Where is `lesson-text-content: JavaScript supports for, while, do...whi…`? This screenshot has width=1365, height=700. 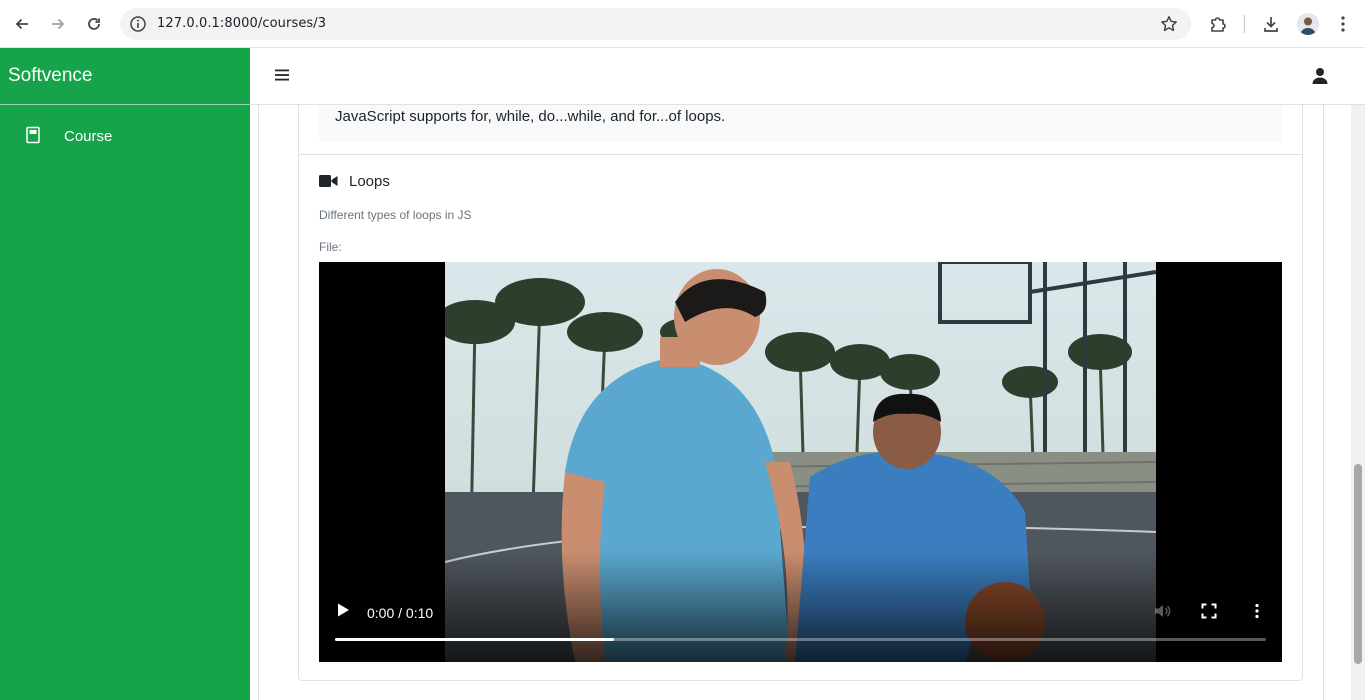 lesson-text-content: JavaScript supports for, while, do...whi… is located at coordinates (800, 123).